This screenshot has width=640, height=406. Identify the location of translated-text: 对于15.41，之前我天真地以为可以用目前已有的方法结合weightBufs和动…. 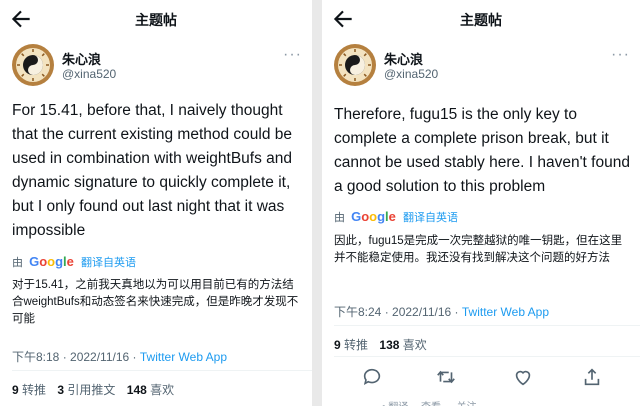
(155, 302).